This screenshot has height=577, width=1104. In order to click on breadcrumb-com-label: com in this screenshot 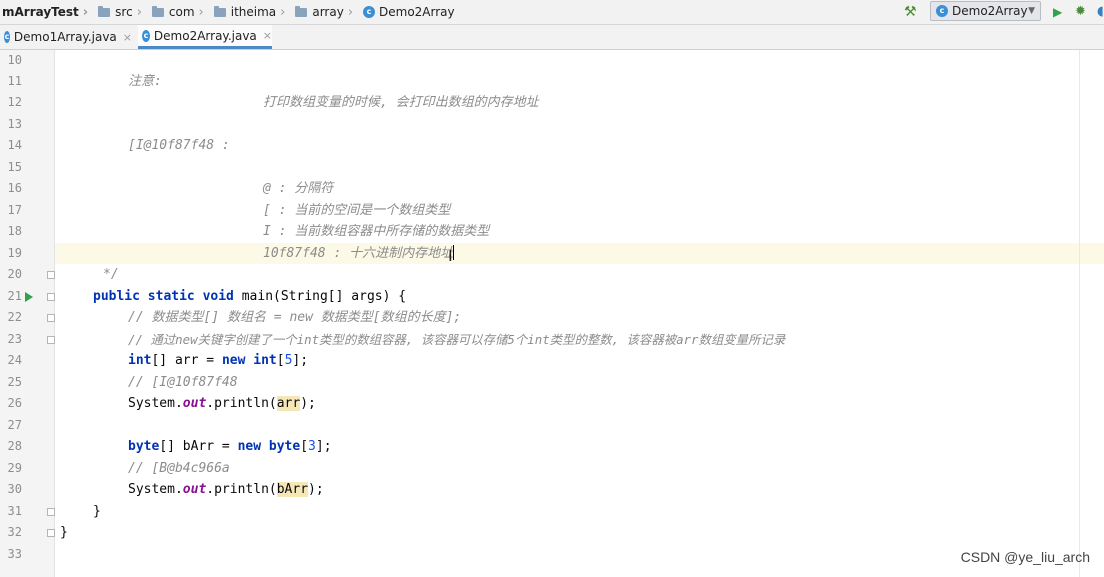, I will do `click(181, 12)`.